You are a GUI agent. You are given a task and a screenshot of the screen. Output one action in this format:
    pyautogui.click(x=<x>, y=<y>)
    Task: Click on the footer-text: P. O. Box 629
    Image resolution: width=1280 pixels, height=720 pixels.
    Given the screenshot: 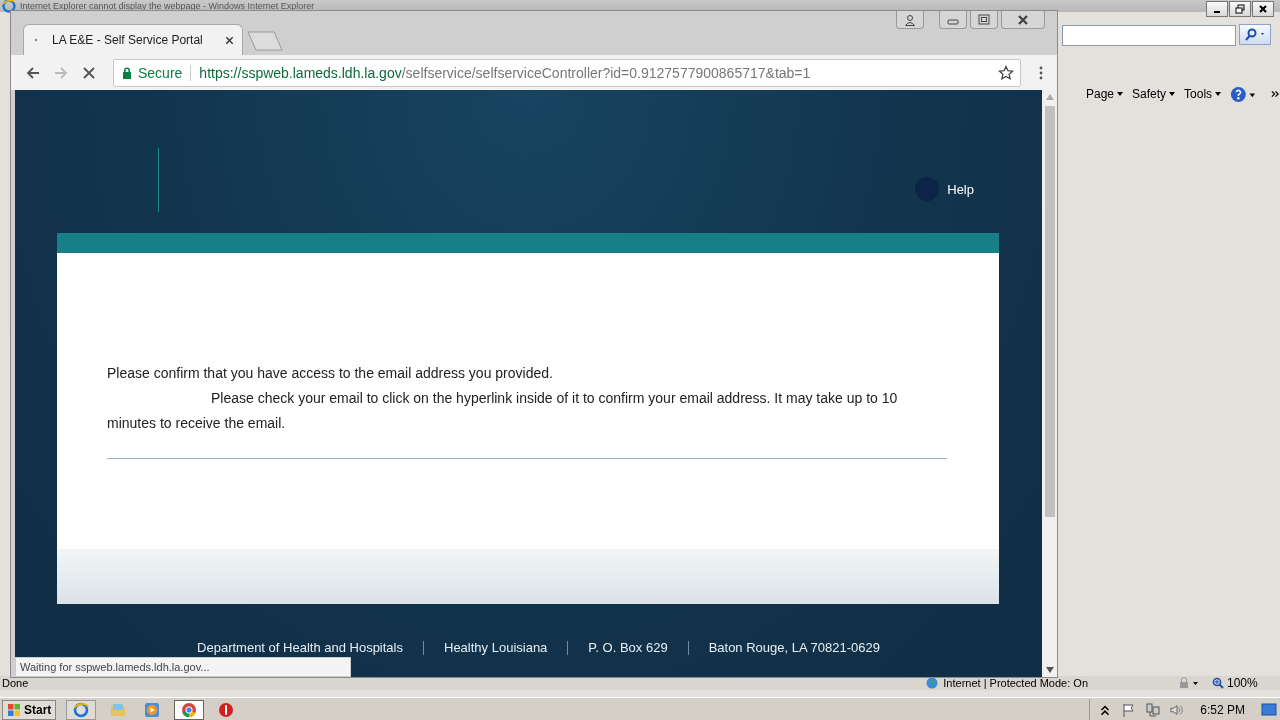 What is the action you would take?
    pyautogui.click(x=628, y=647)
    